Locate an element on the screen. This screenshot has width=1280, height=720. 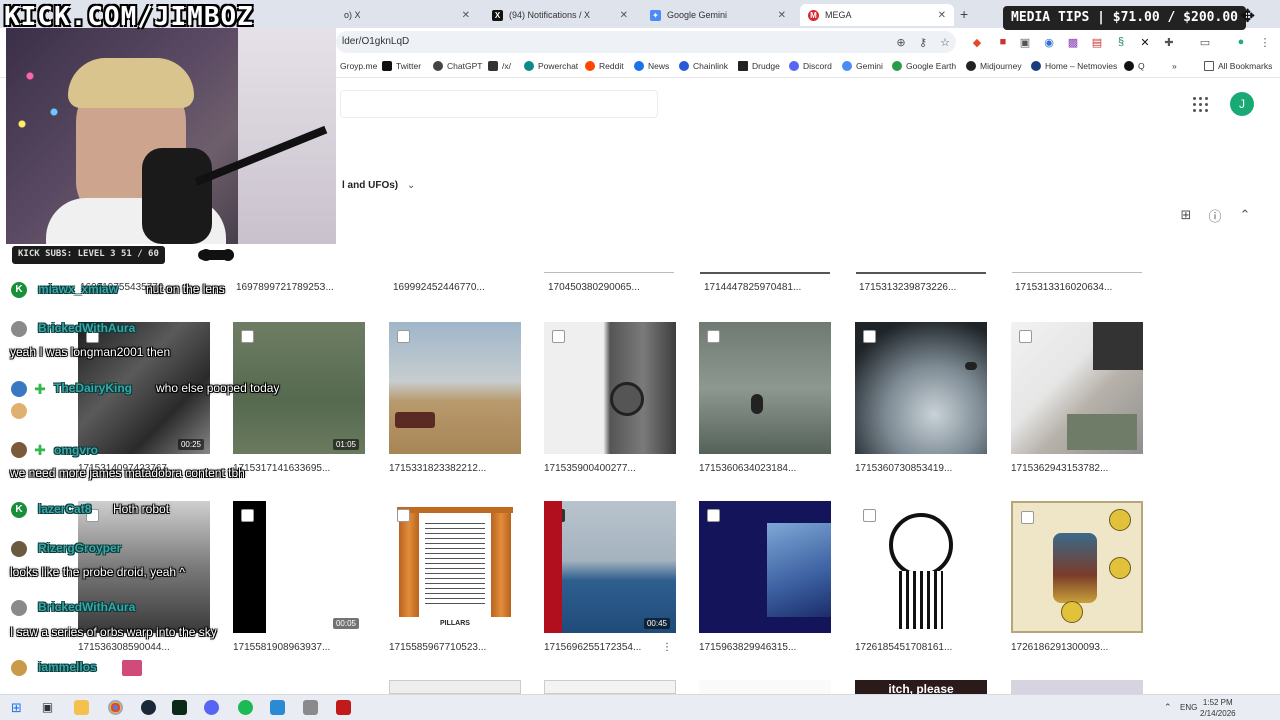
sidebar-icon: ▭ is located at coordinates (1205, 42).